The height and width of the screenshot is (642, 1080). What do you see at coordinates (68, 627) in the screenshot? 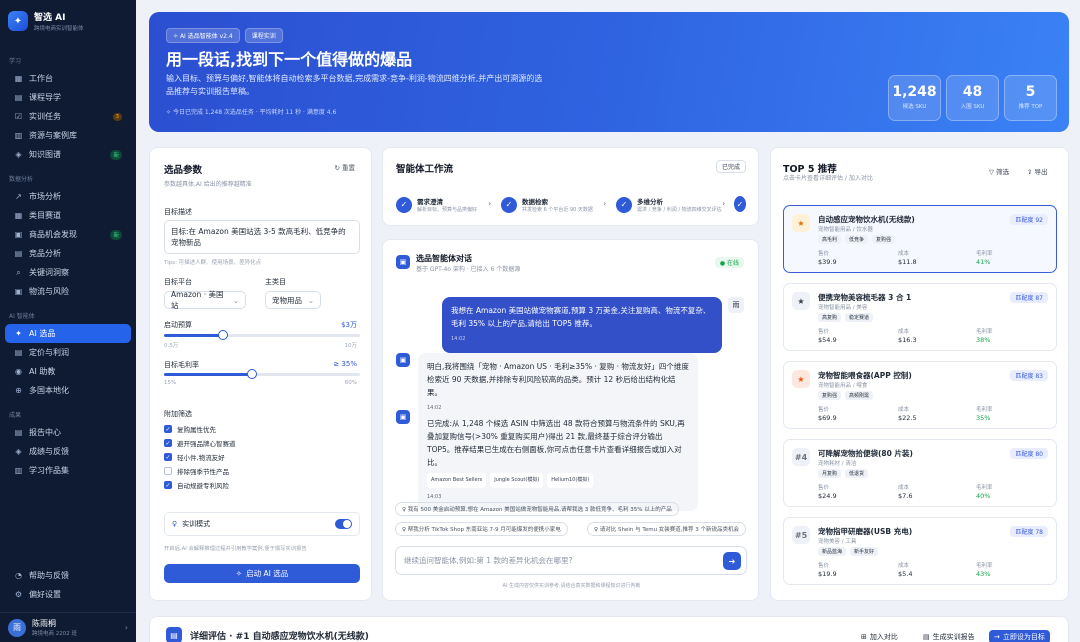
I see `user-profile: 雨 陈雨桐 跨境电商 2202 班 ›` at bounding box center [68, 627].